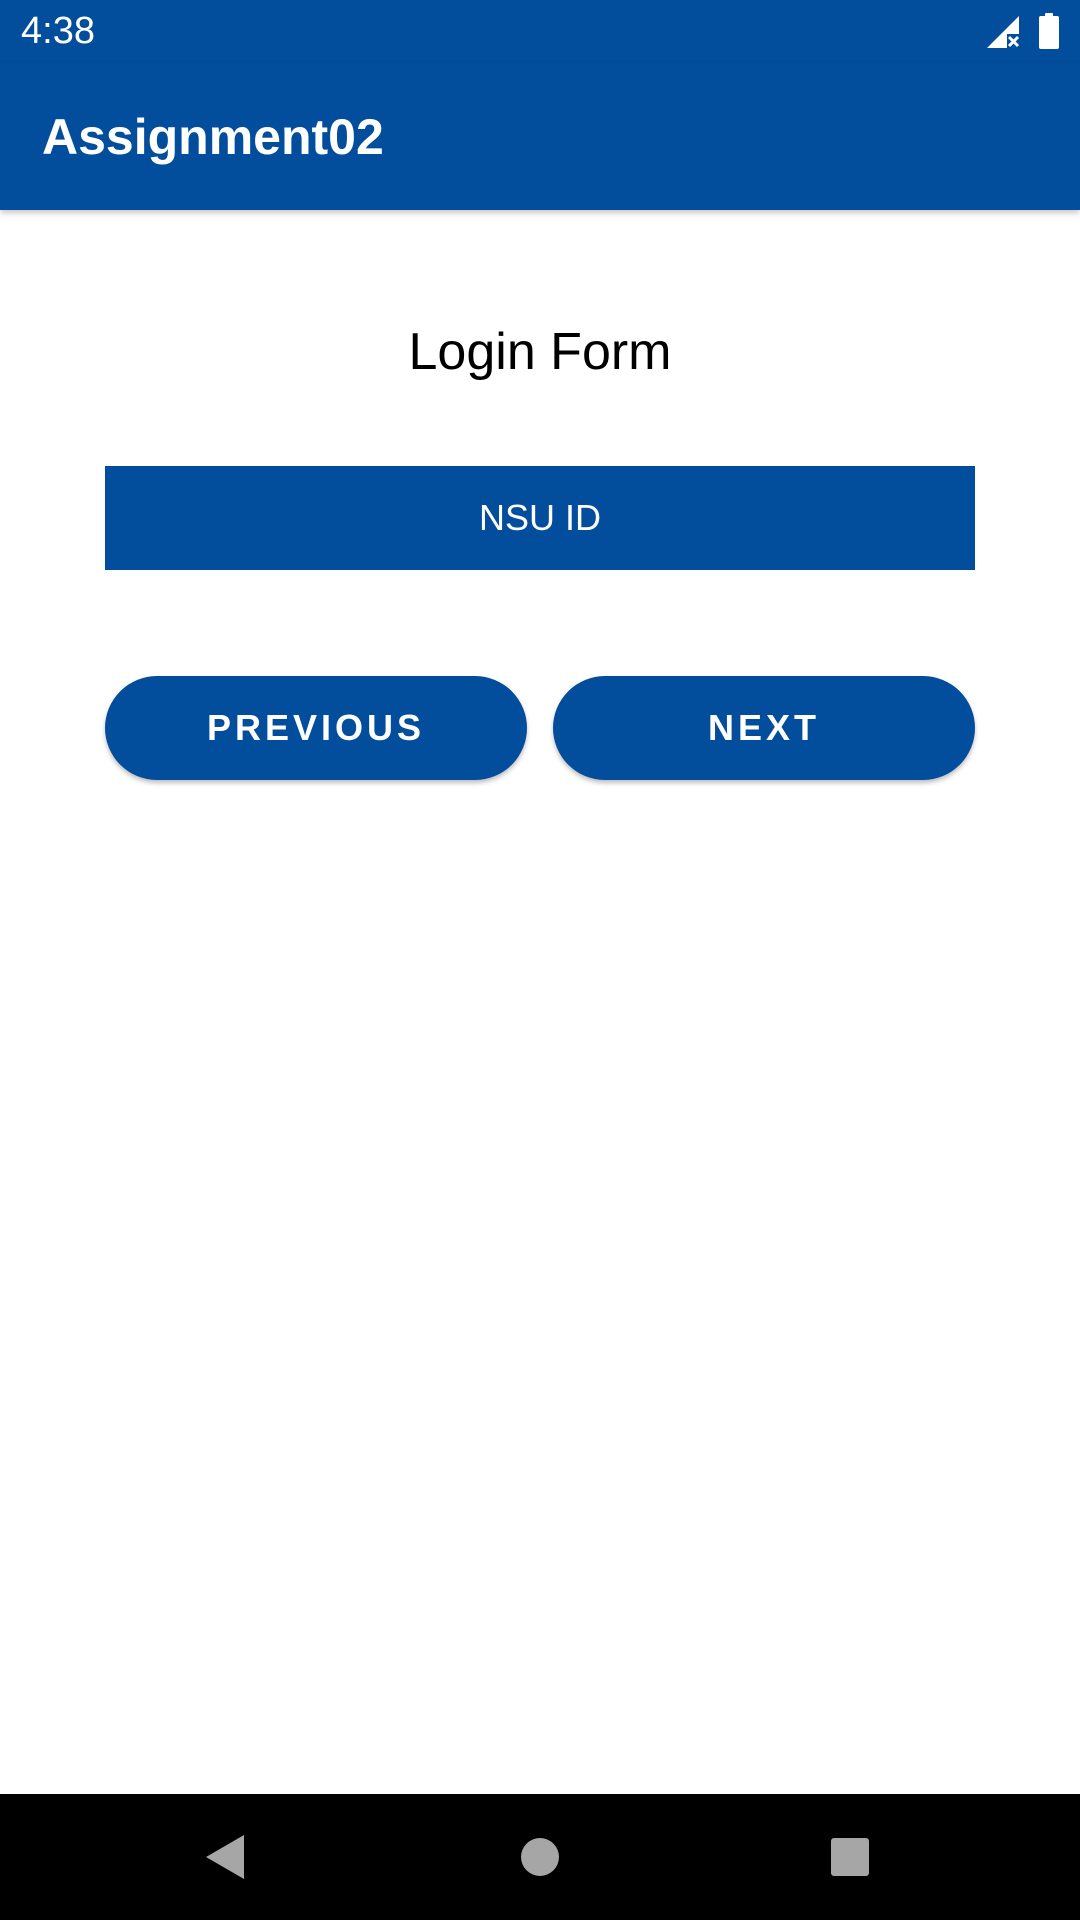  I want to click on back-icon, so click(225, 1857).